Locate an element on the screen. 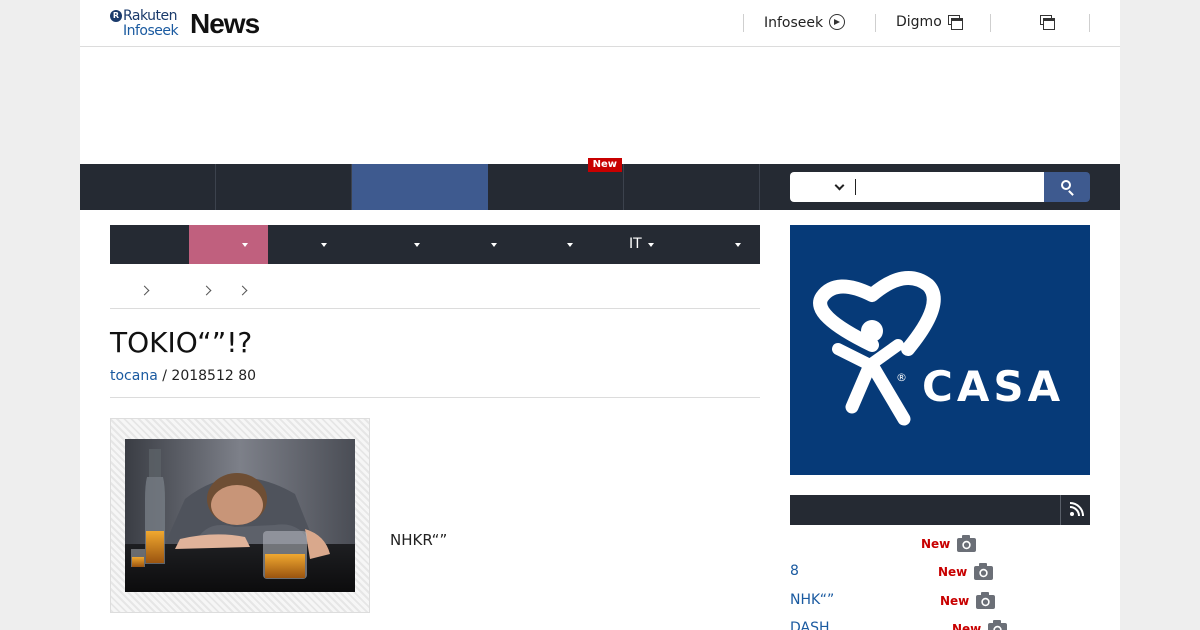 The width and height of the screenshot is (1200, 630). chevron-down-icon is located at coordinates (839, 185).